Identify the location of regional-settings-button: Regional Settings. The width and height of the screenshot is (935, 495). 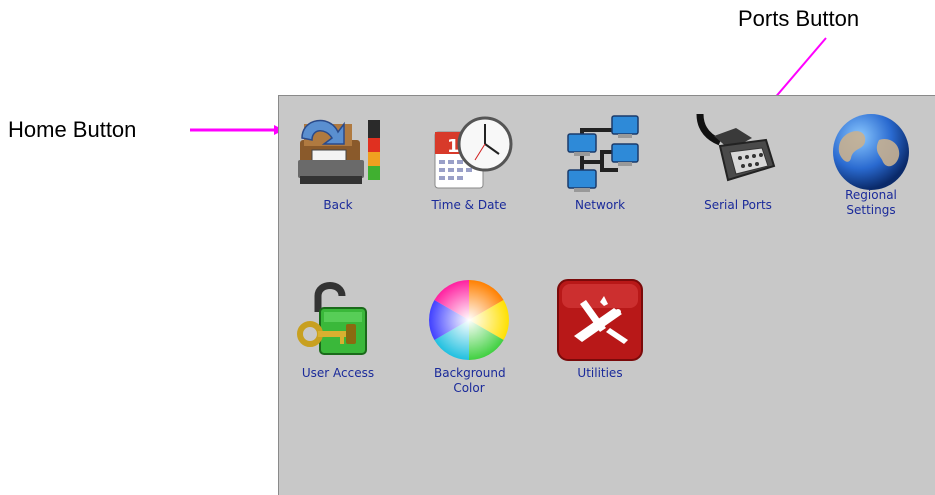
(871, 164).